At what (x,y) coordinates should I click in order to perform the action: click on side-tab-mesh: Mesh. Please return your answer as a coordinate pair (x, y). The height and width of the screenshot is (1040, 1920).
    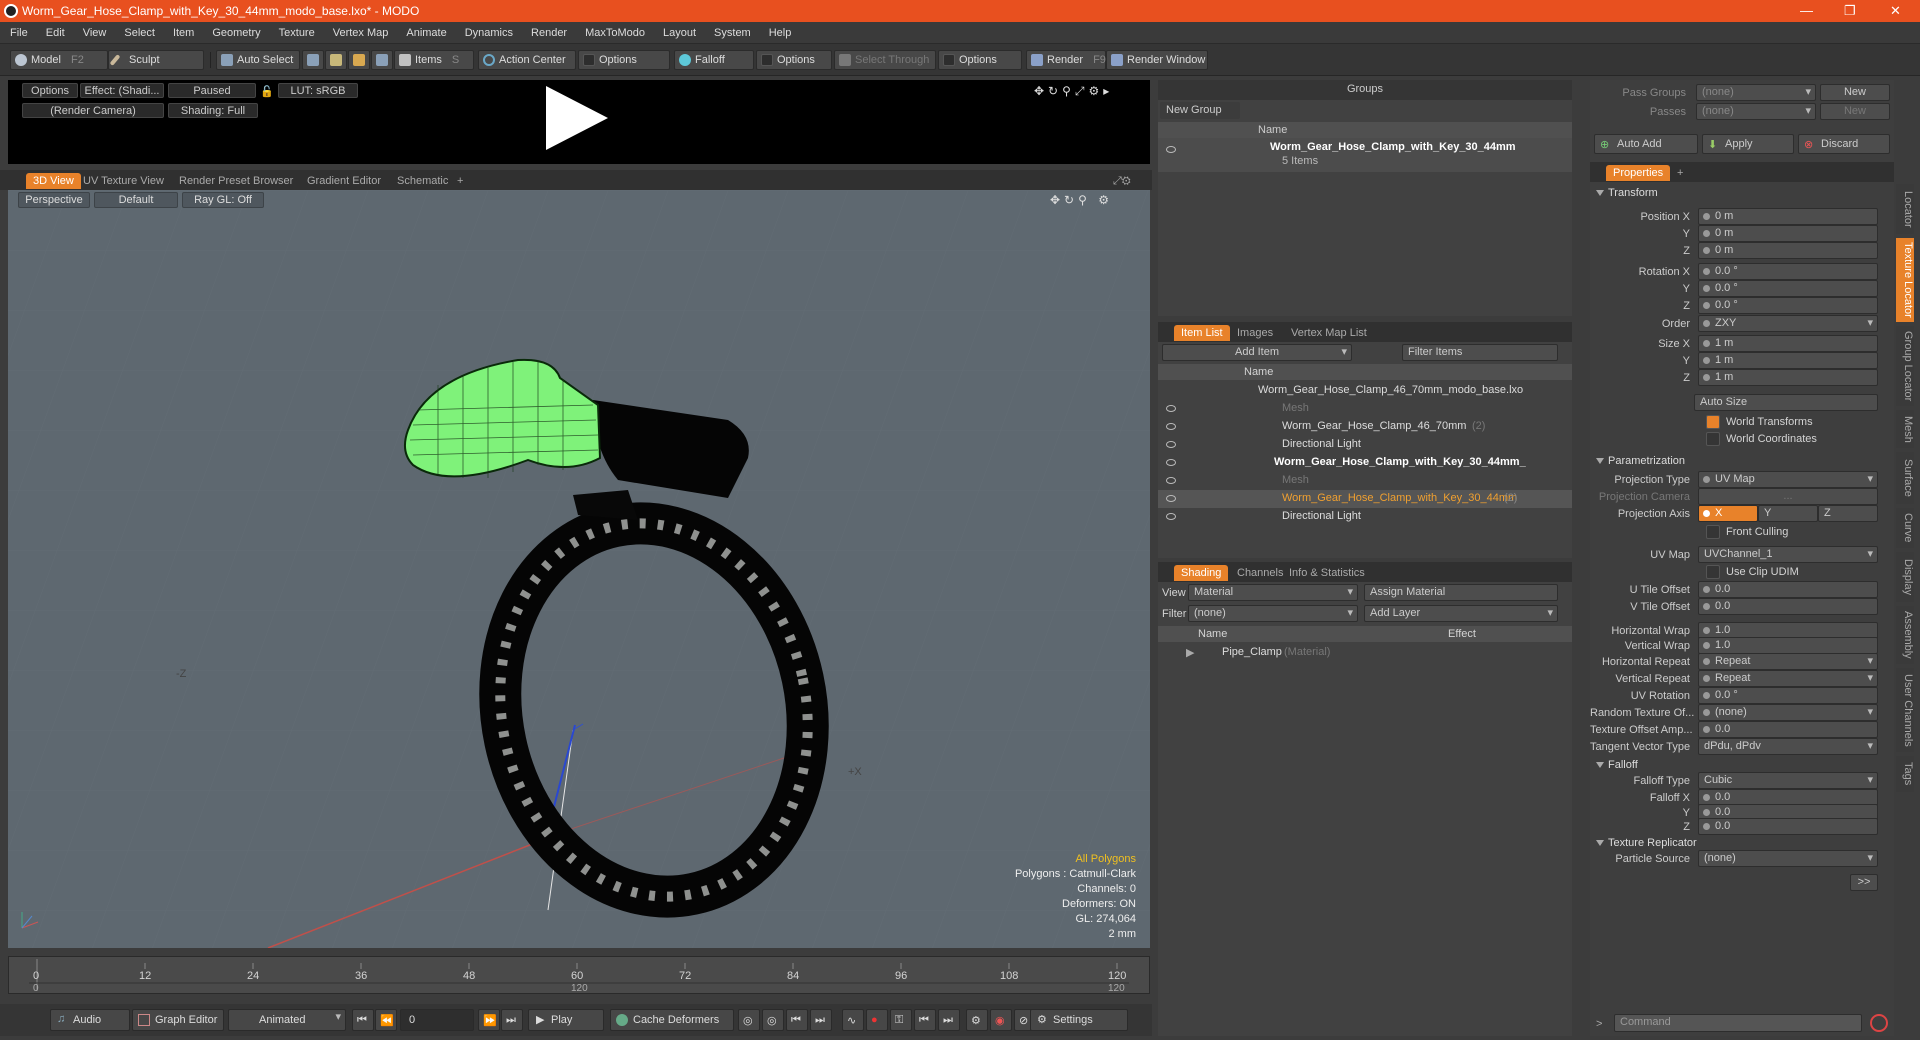
    Looking at the image, I should click on (1905, 429).